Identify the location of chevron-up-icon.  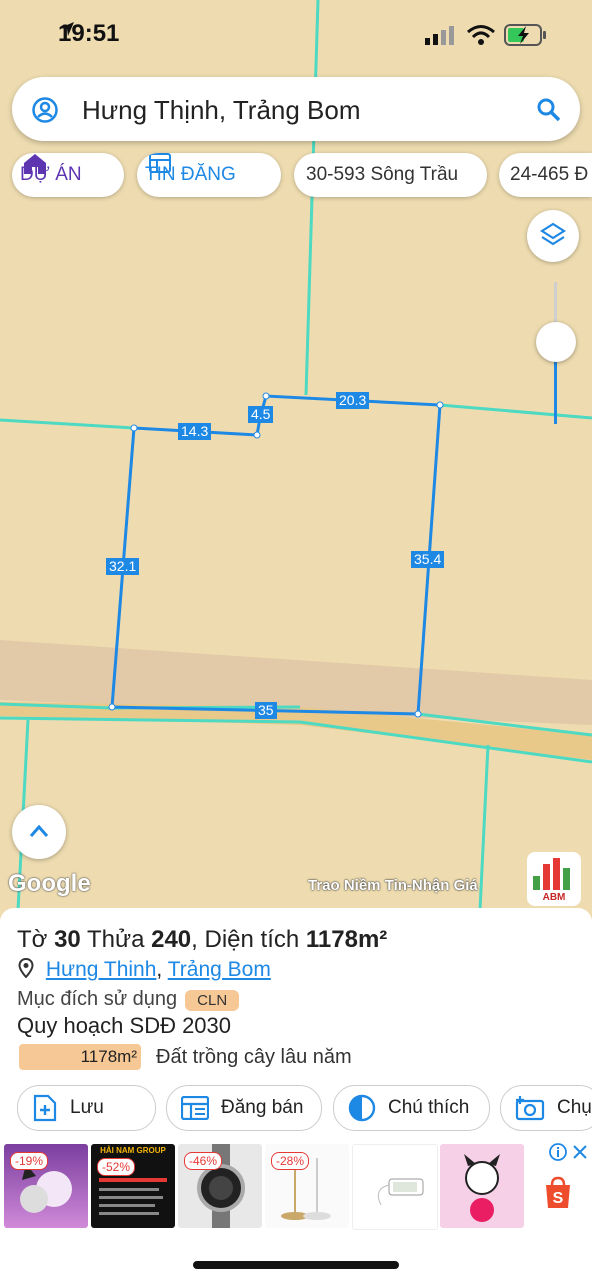
(39, 830).